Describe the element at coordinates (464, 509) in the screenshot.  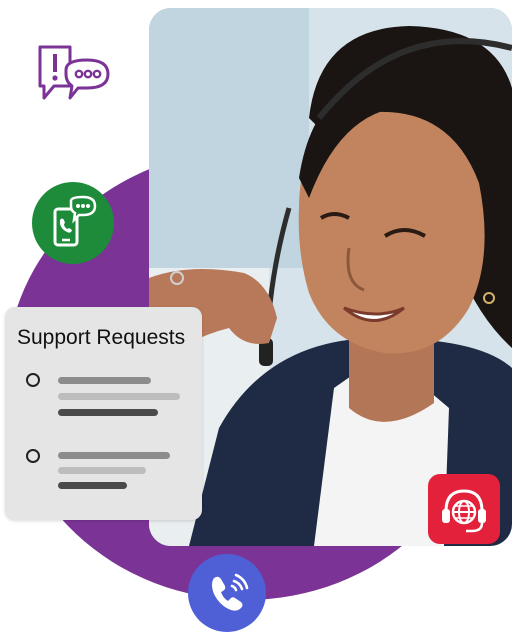
I see `headset-globe-icon` at that location.